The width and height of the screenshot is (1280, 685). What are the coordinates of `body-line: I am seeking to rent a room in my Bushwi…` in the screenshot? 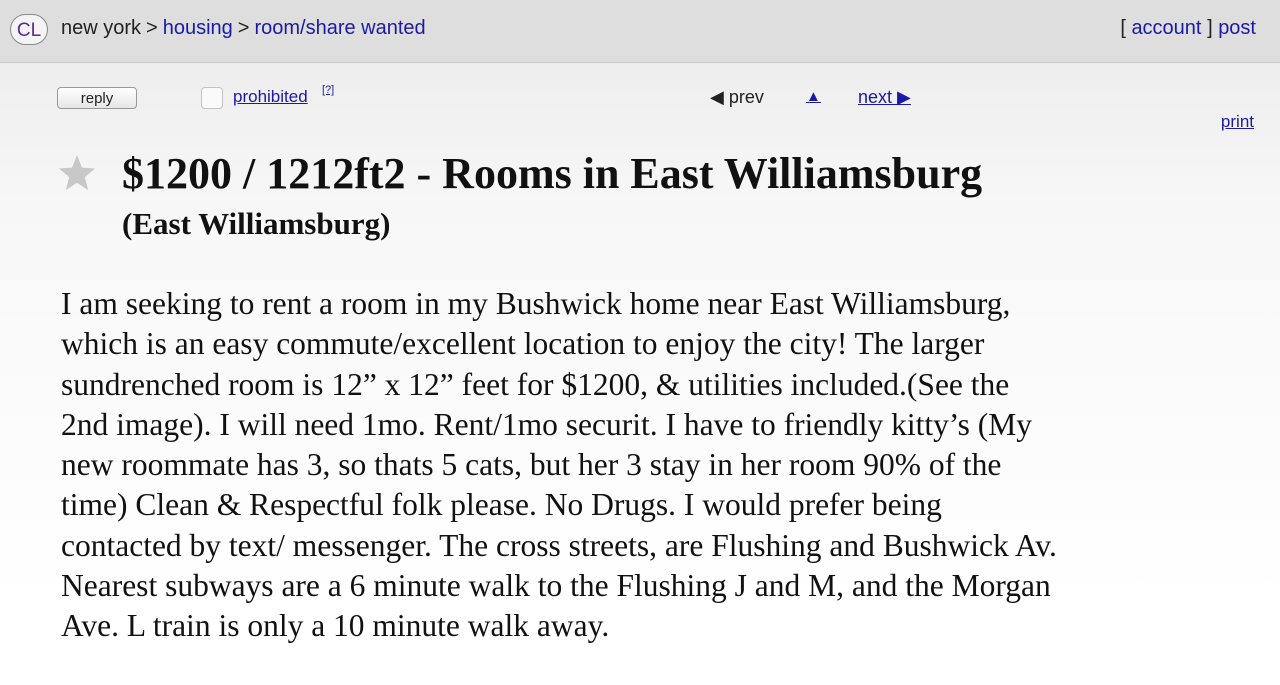 It's located at (536, 303).